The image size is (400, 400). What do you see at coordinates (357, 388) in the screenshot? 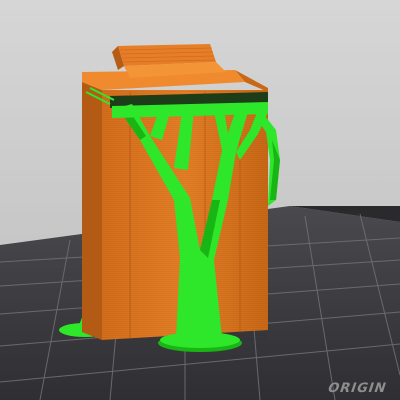
I see `bed-origin-label: ORIGIN` at bounding box center [357, 388].